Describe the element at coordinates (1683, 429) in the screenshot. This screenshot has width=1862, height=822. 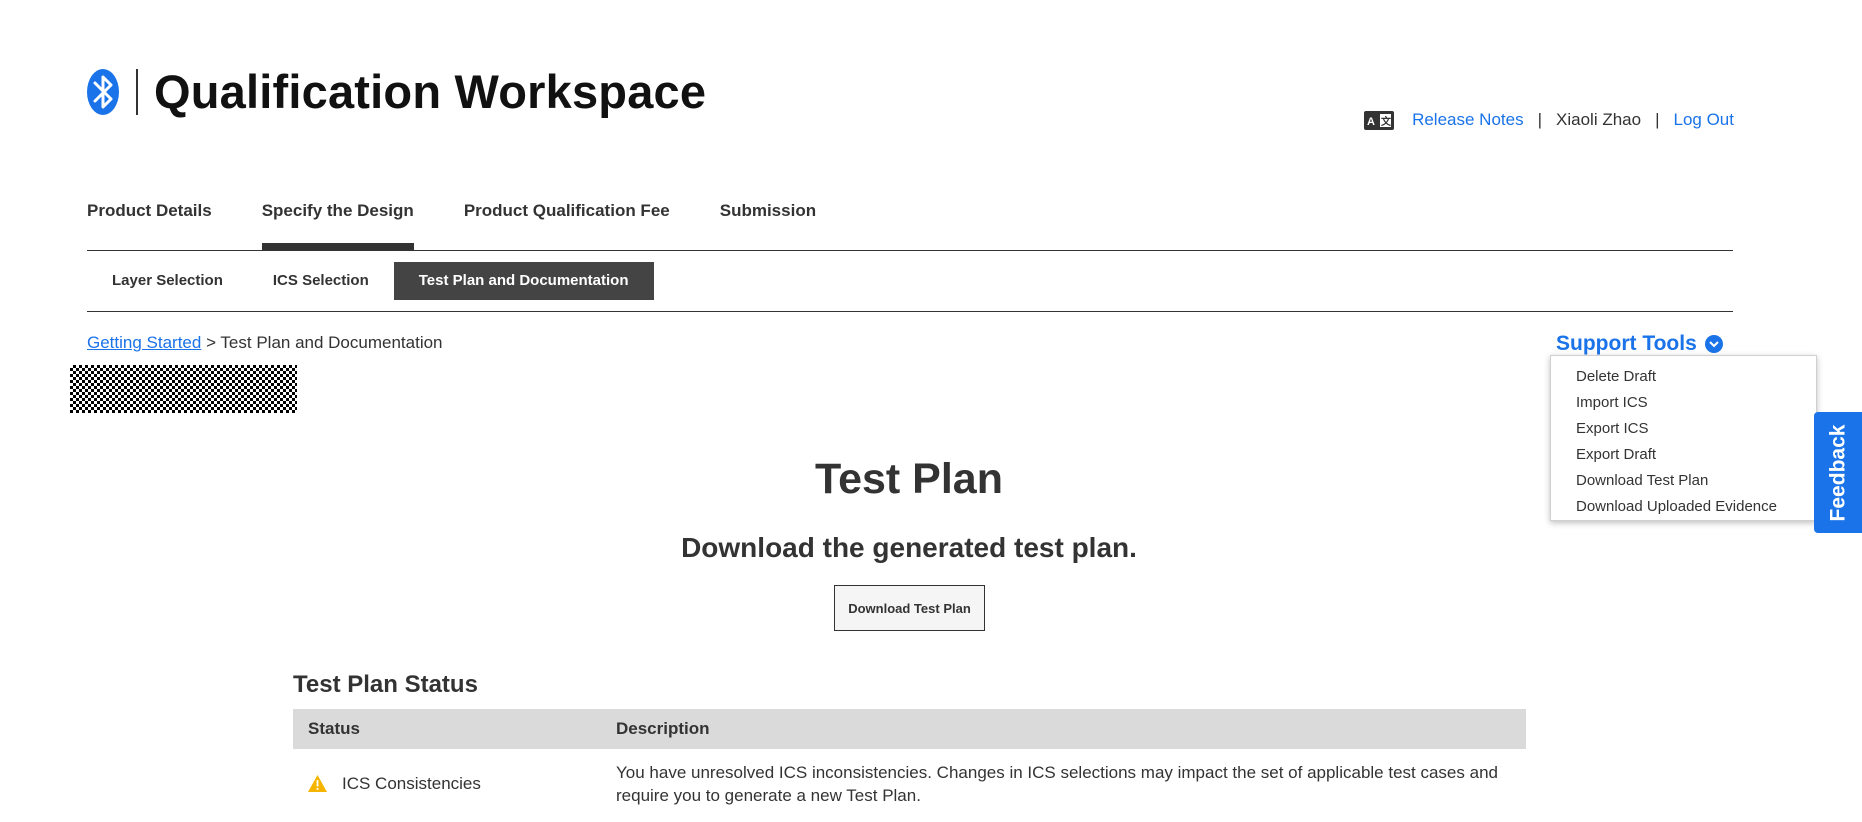
I see `menu-item-export-ics: Export ICS` at that location.